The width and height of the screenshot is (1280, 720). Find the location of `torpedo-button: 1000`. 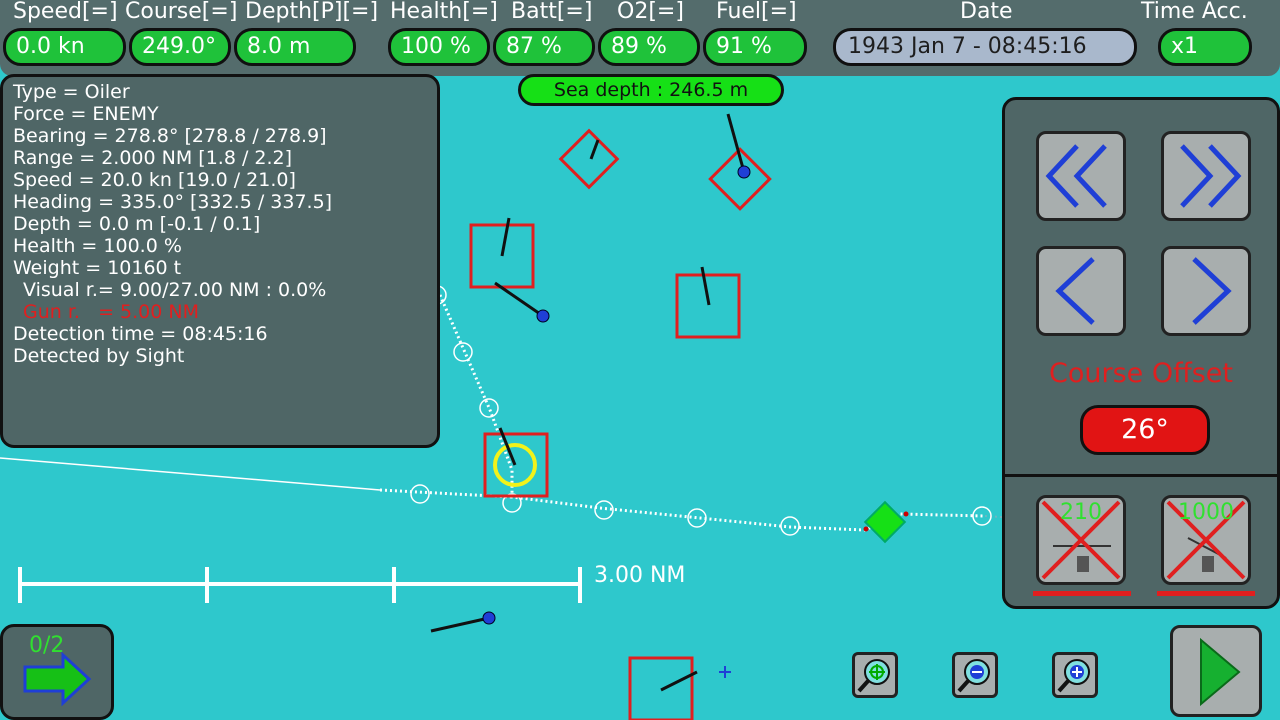

torpedo-button: 1000 is located at coordinates (1206, 540).